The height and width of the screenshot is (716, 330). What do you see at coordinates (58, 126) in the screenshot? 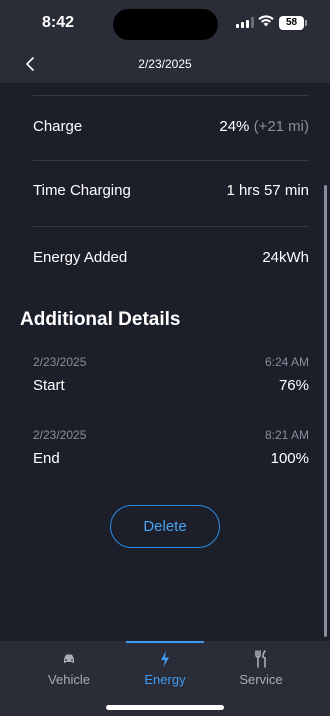
I see `charge-label: Charge` at bounding box center [58, 126].